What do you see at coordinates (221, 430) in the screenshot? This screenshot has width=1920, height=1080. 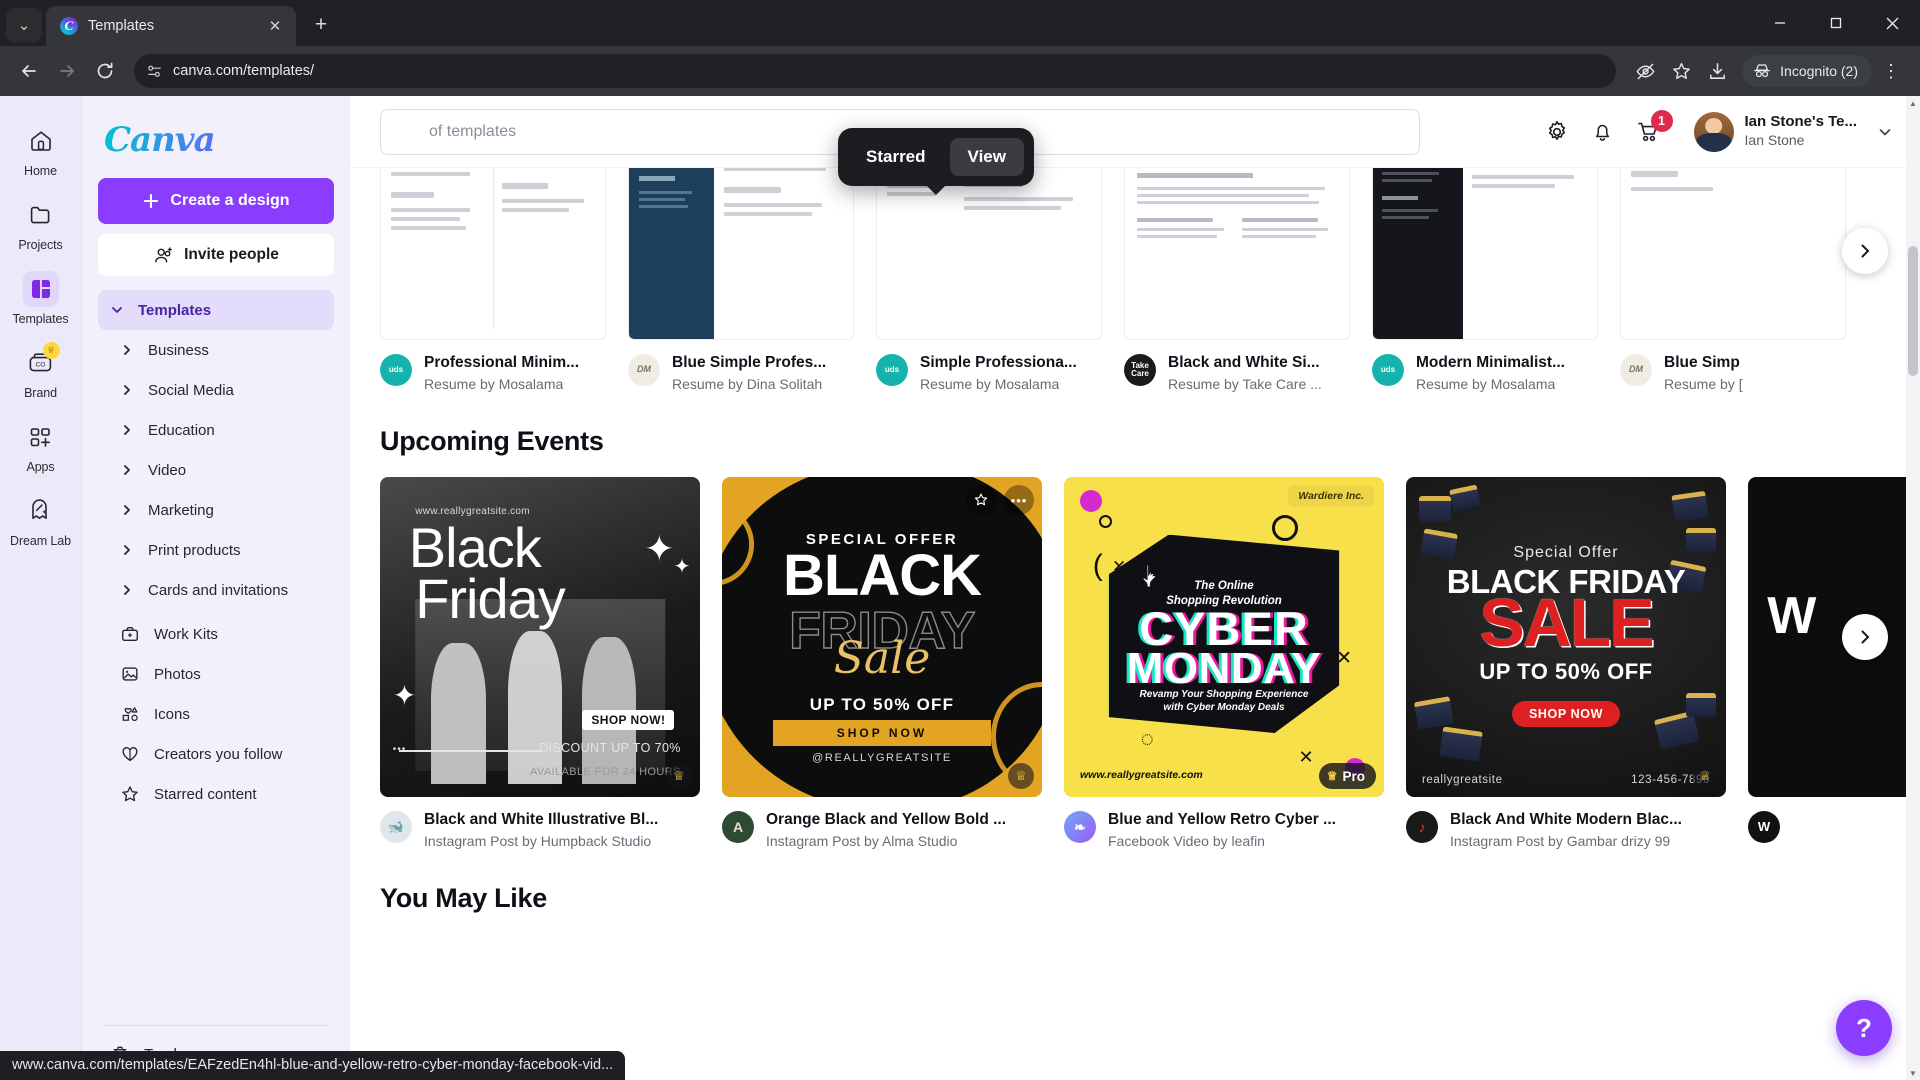 I see `sidebar-item-education: Education` at bounding box center [221, 430].